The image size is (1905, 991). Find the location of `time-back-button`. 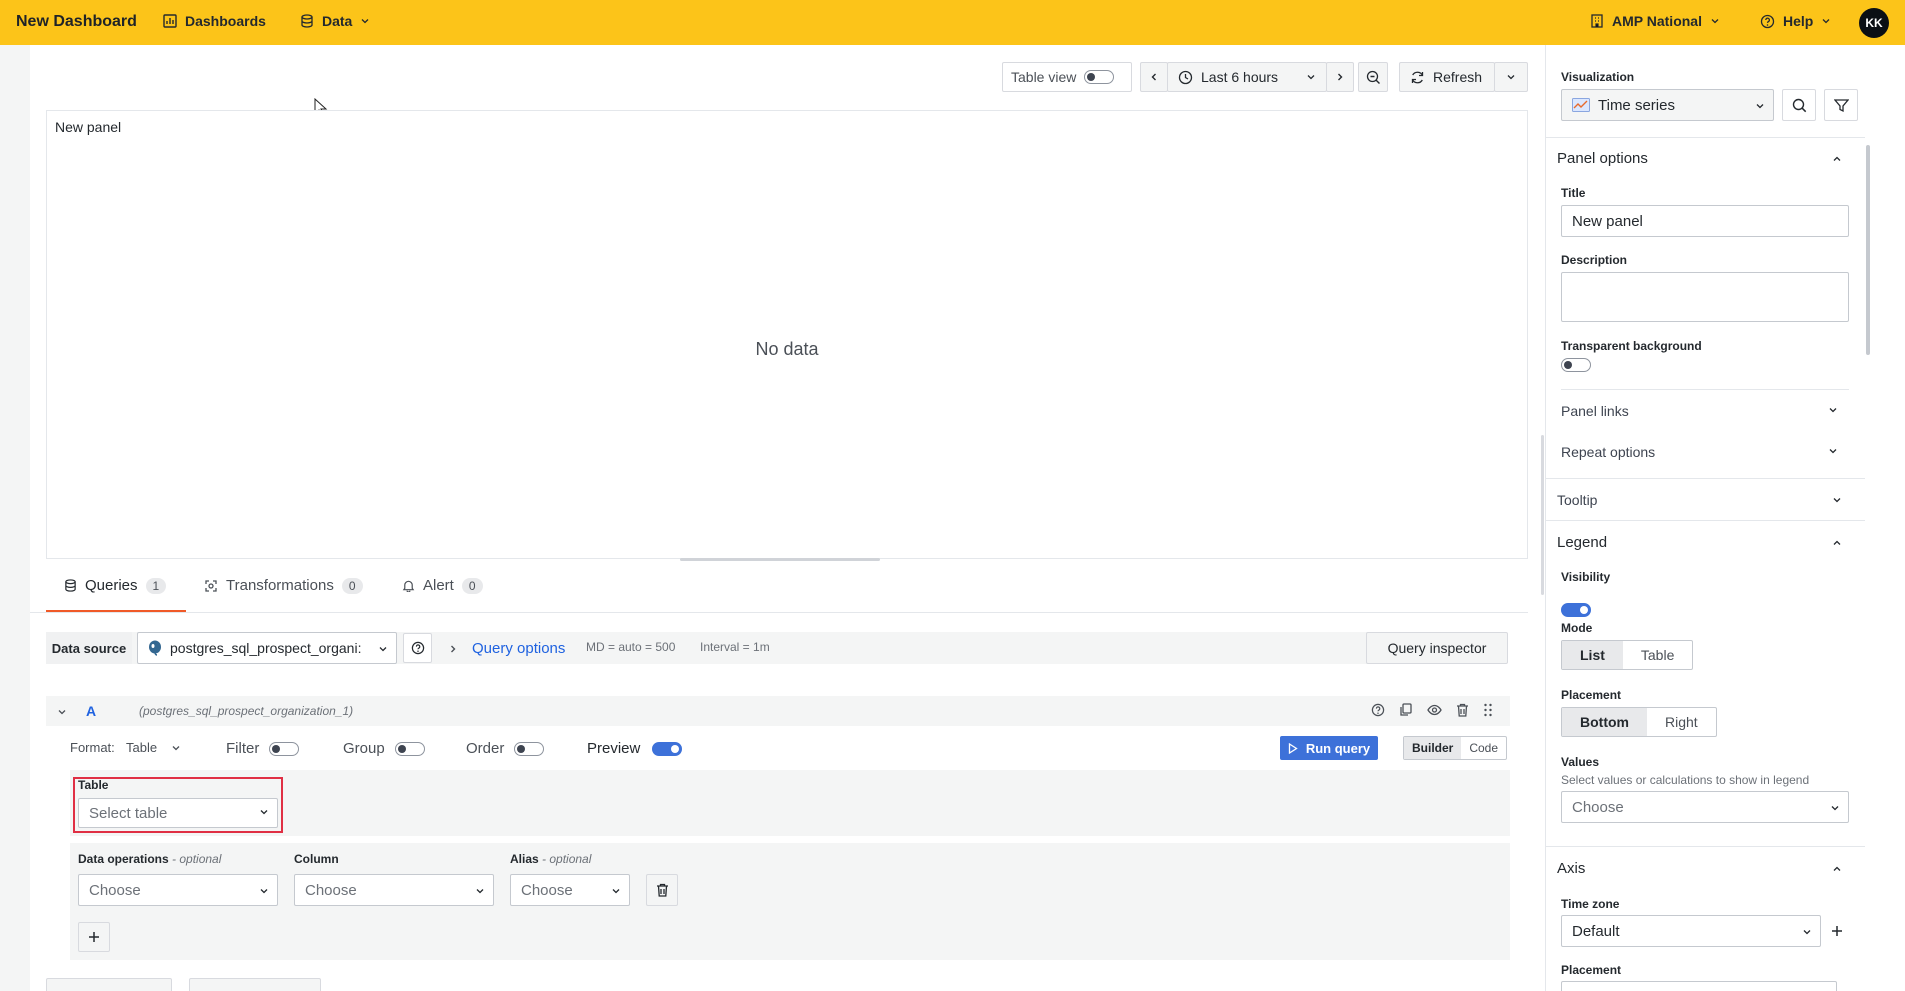

time-back-button is located at coordinates (1154, 77).